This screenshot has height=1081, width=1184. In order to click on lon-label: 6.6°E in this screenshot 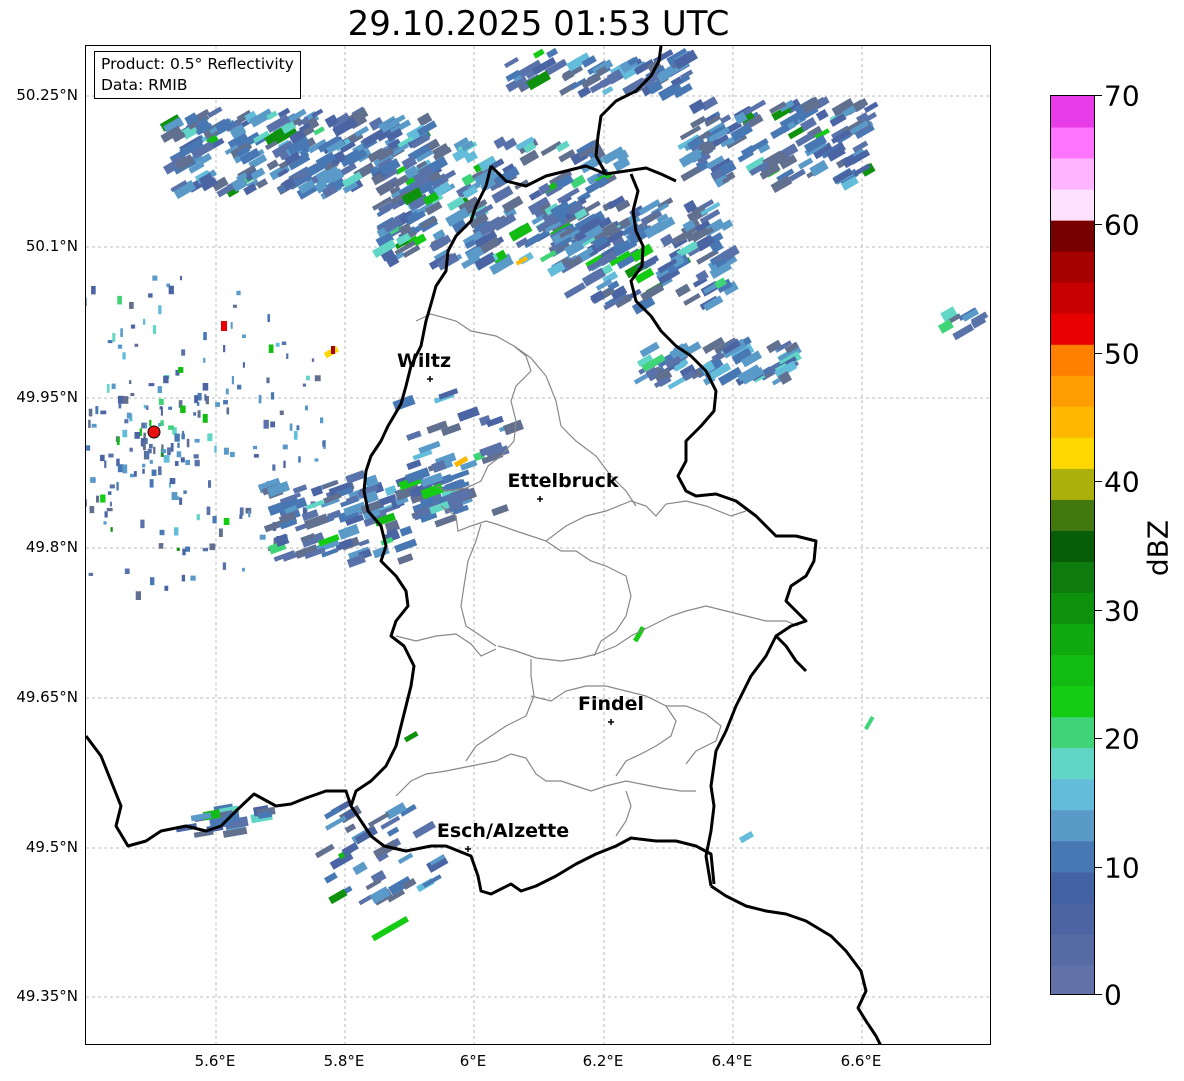, I will do `click(861, 1061)`.